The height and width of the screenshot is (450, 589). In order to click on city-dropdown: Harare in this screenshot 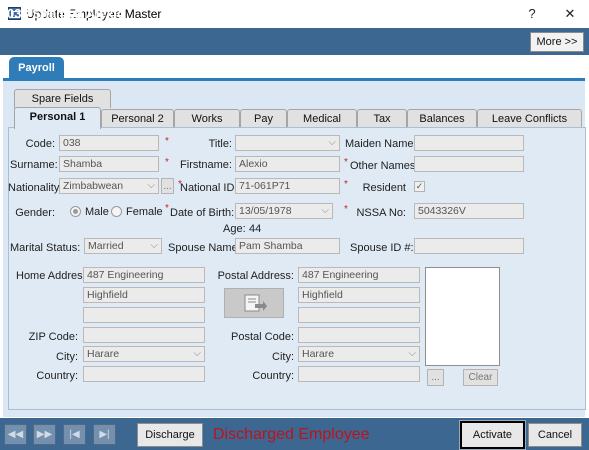, I will do `click(144, 354)`.